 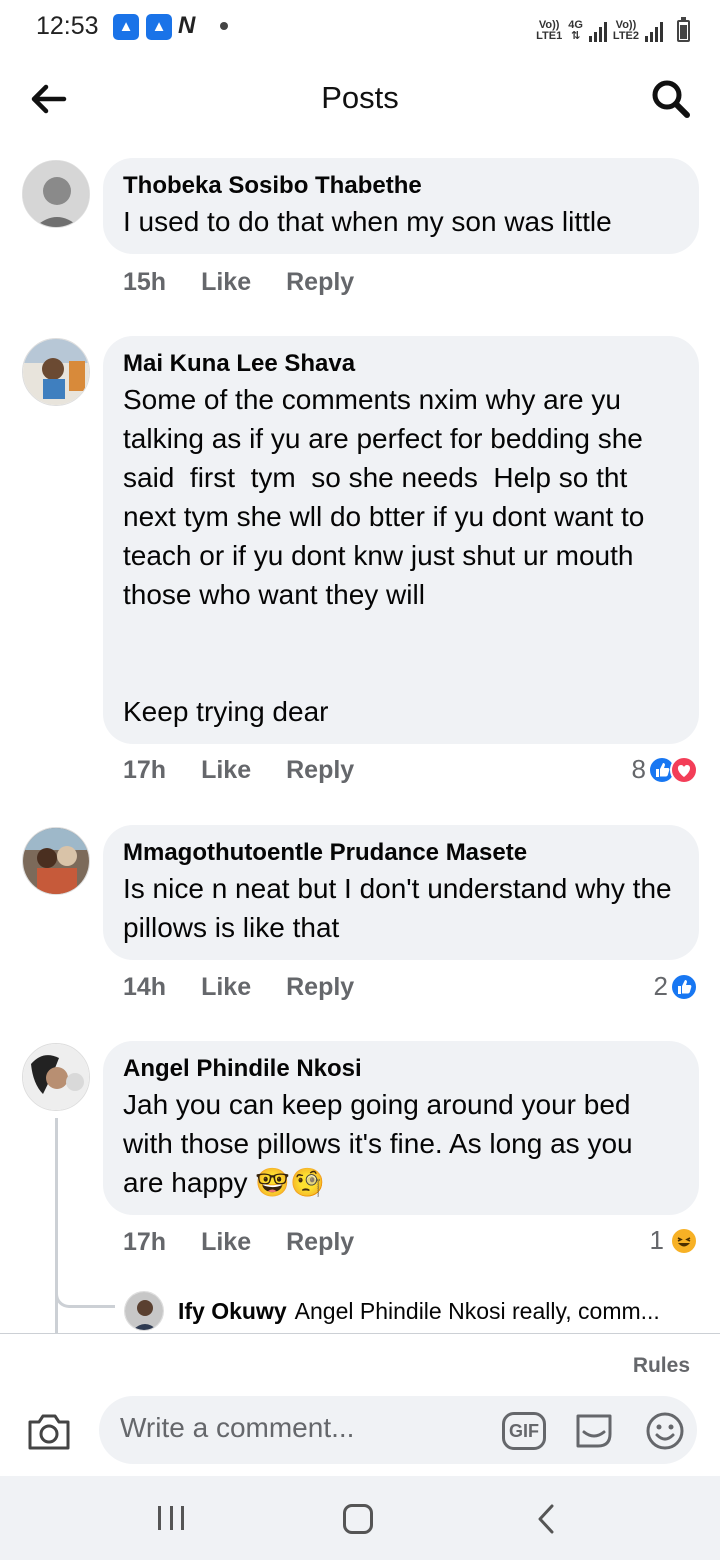 I want to click on like-reaction-icon, so click(x=684, y=986).